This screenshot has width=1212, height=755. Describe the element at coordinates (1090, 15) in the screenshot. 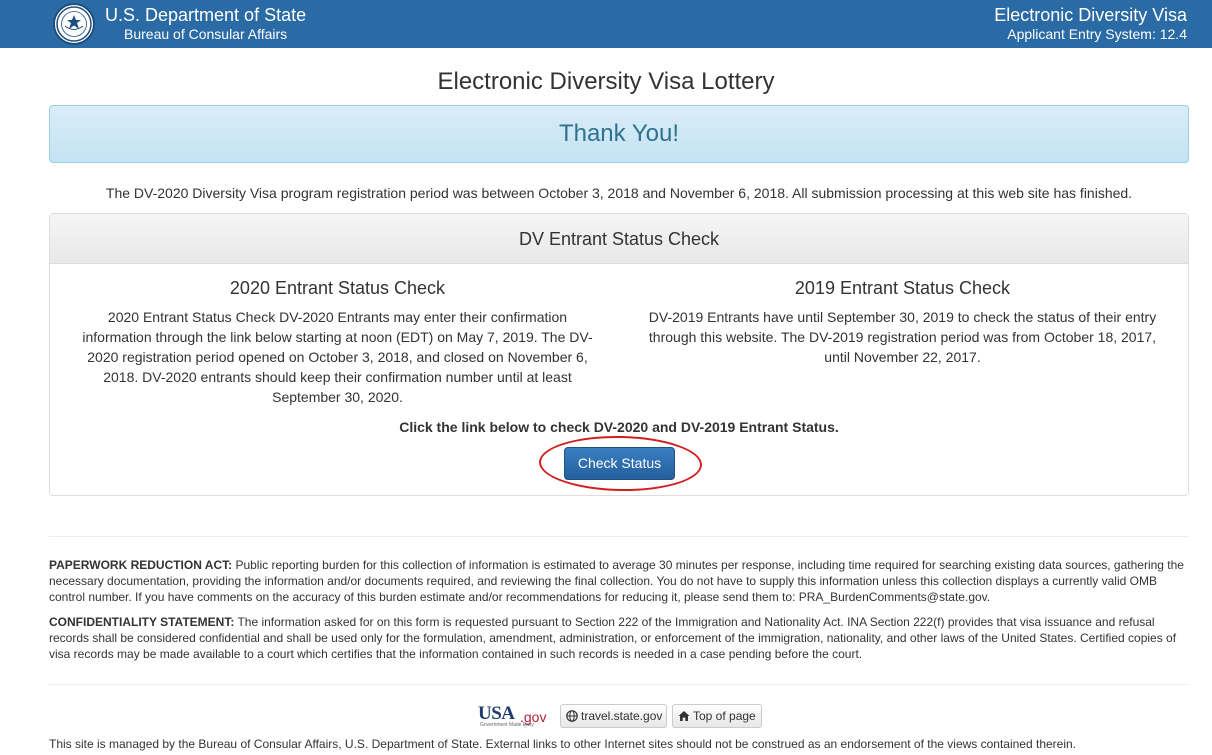

I see `system-title: Electronic Diversity Visa` at that location.